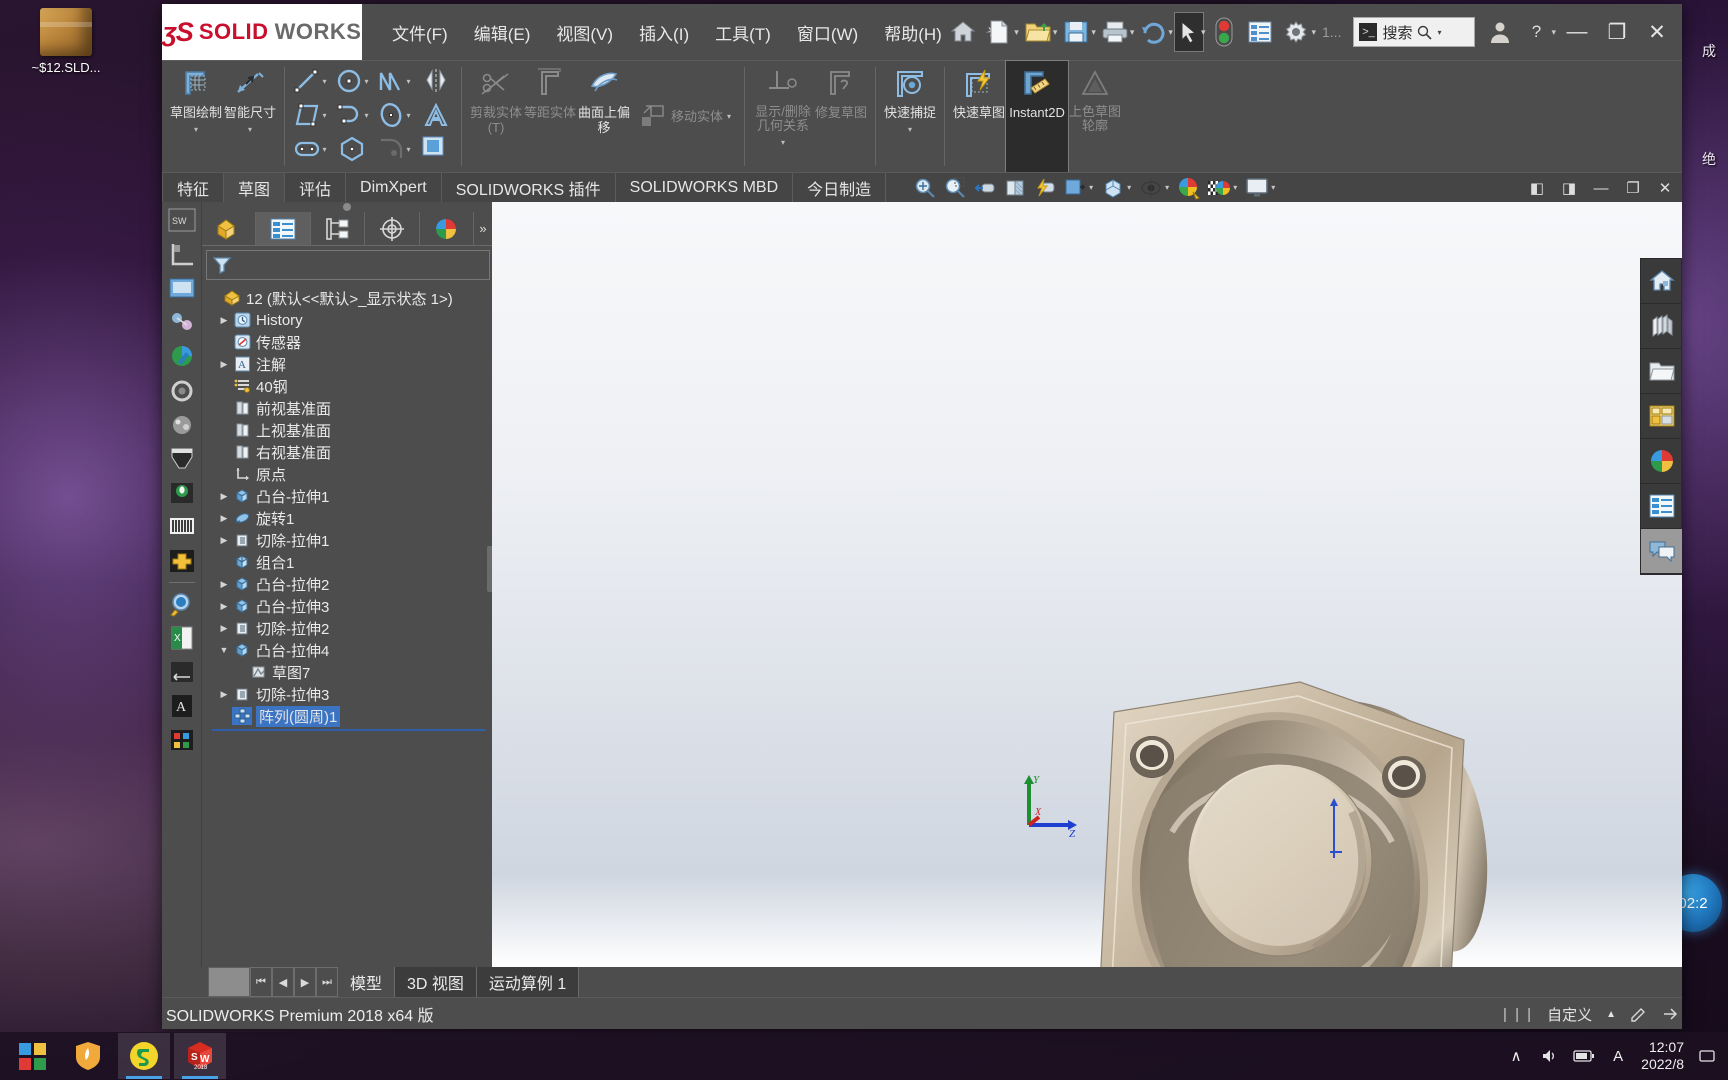 The width and height of the screenshot is (1728, 1080). Describe the element at coordinates (1500, 32) in the screenshot. I see `user-account-icon` at that location.